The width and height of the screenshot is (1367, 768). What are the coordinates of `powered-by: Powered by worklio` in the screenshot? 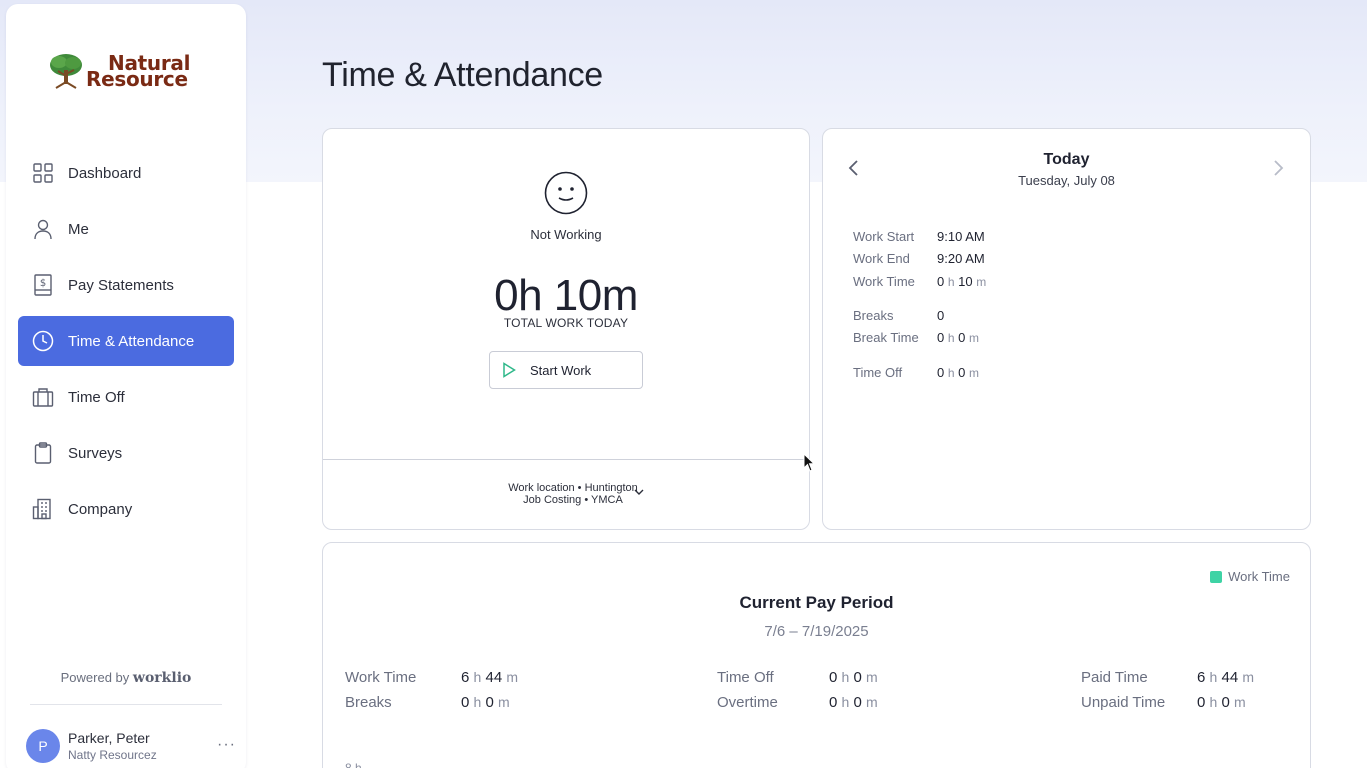 It's located at (126, 678).